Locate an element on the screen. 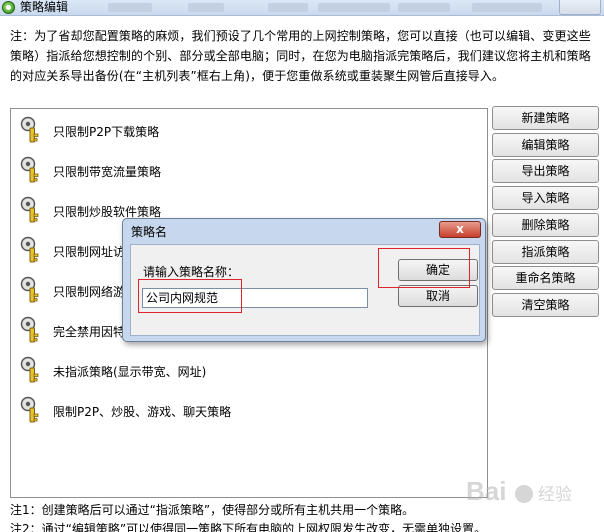 This screenshot has width=604, height=532. policy-list-item: 只限制网络游 is located at coordinates (72, 291).